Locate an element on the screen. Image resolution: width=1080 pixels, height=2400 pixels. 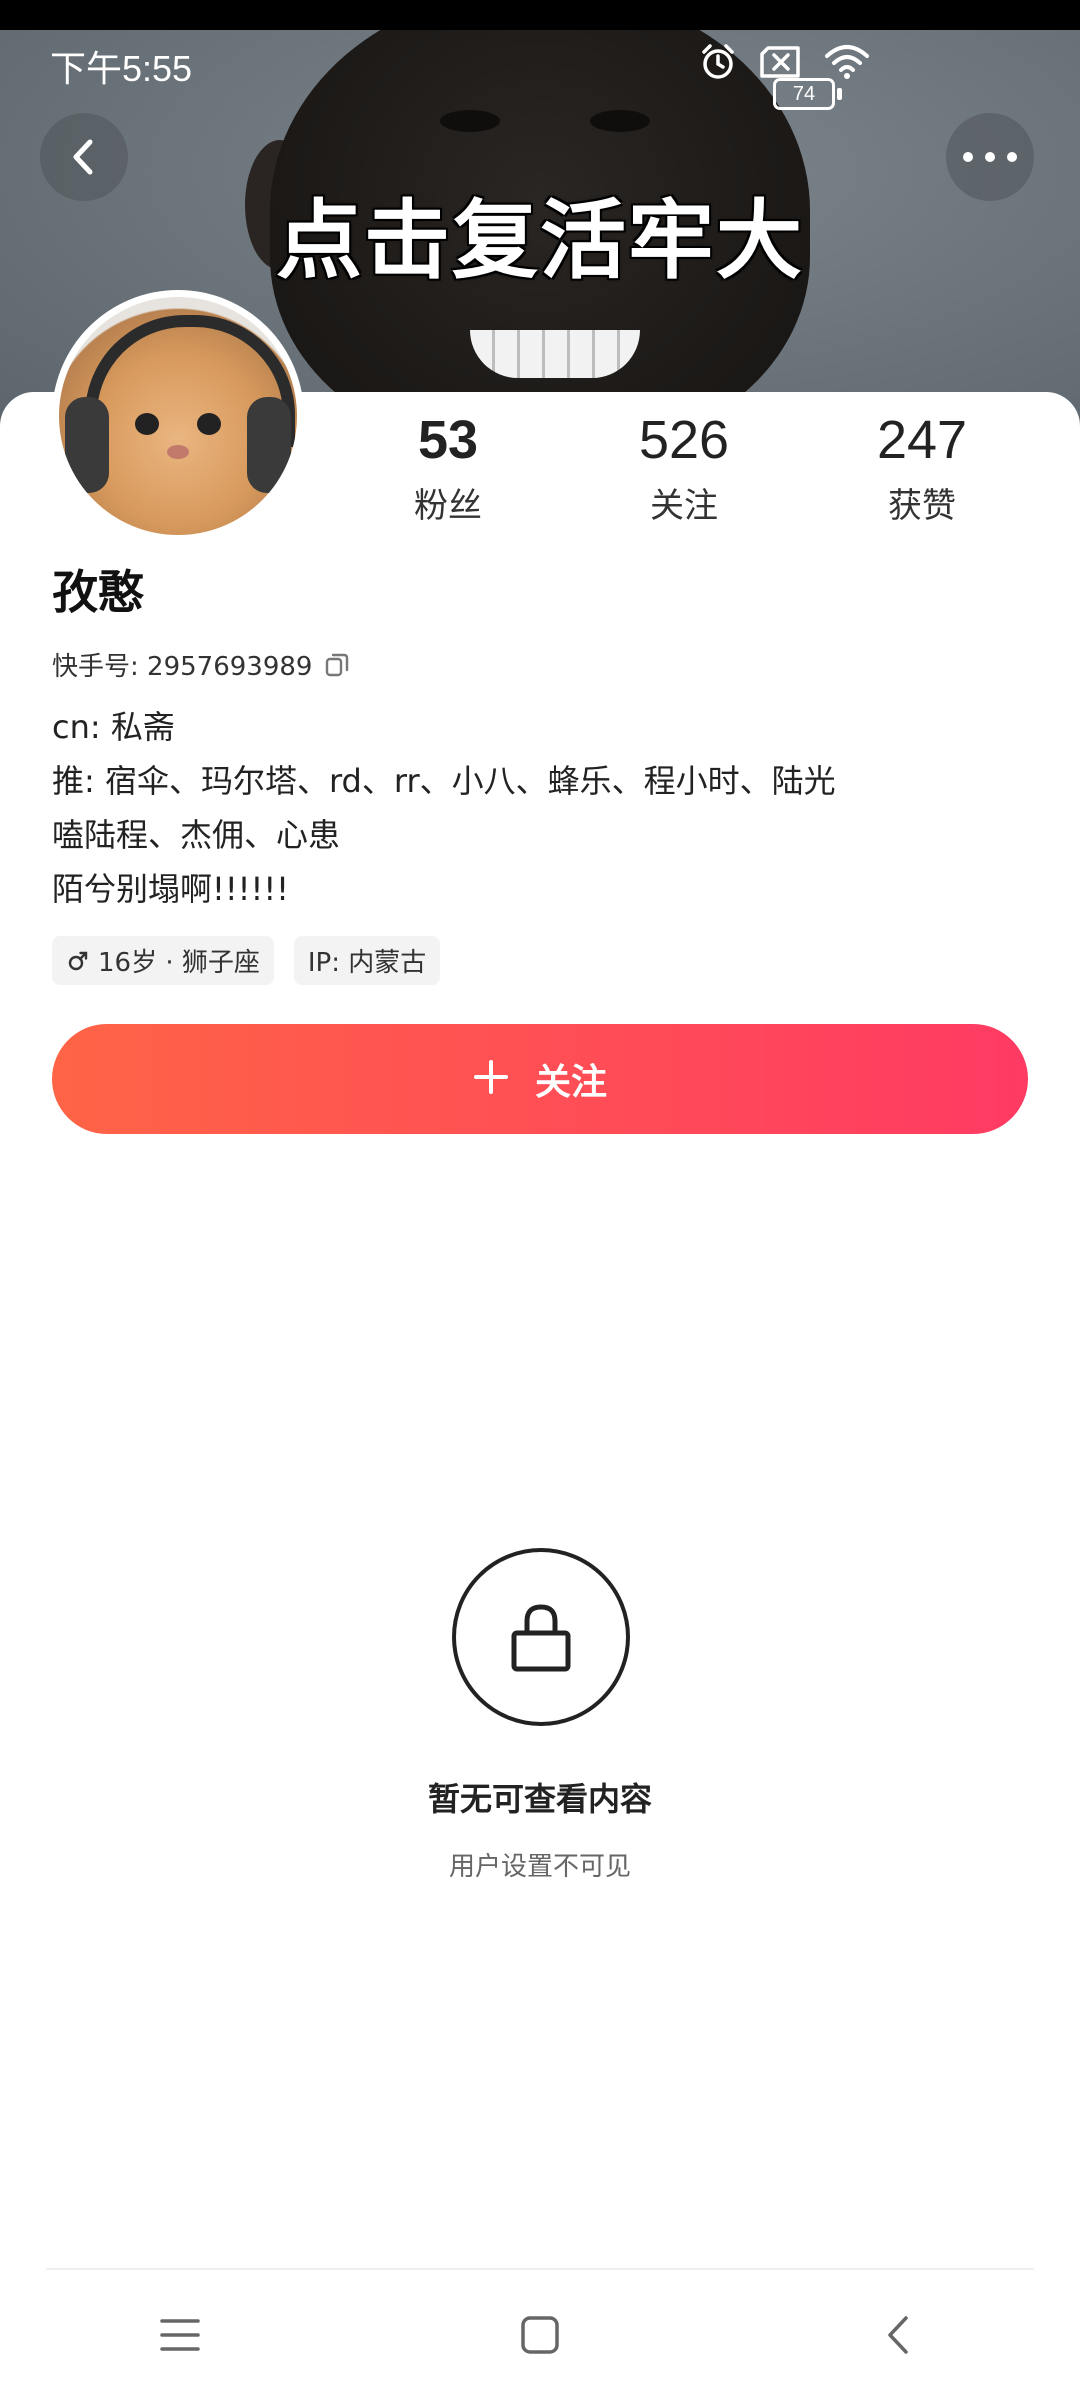
copy-icon is located at coordinates (337, 665).